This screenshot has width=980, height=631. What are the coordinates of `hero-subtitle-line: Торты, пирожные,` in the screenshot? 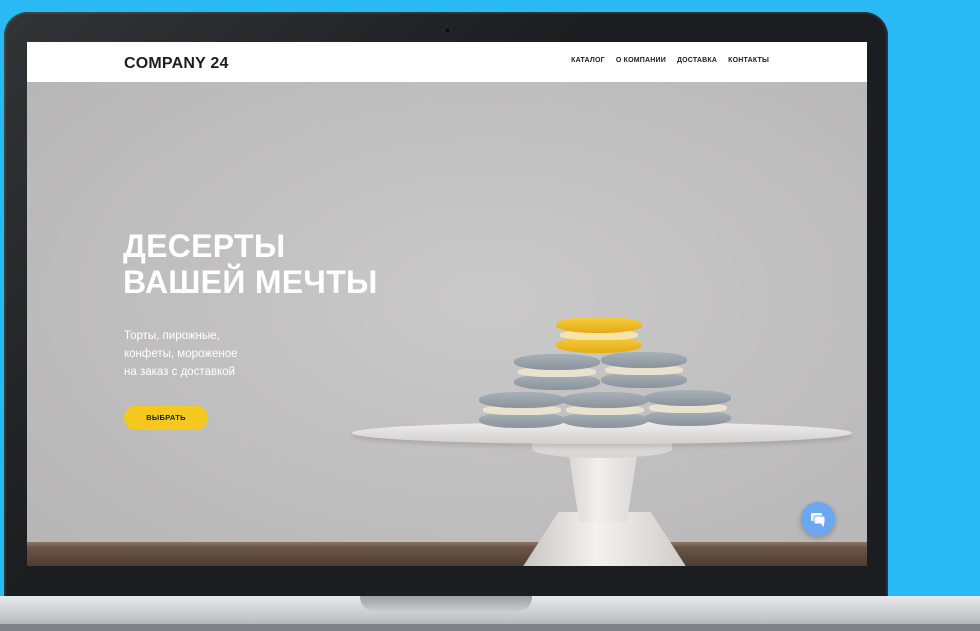 It's located at (172, 336).